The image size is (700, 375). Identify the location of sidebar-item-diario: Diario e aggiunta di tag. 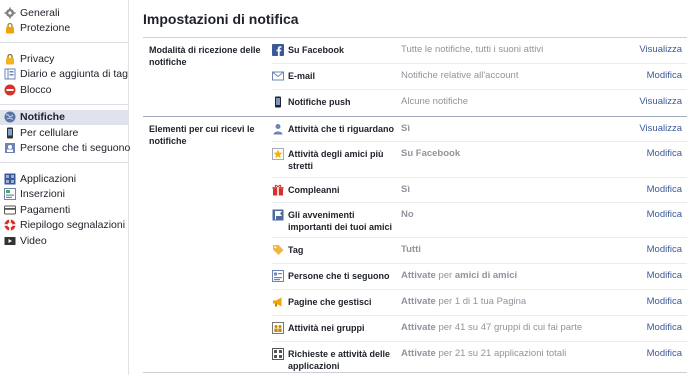
(64, 75).